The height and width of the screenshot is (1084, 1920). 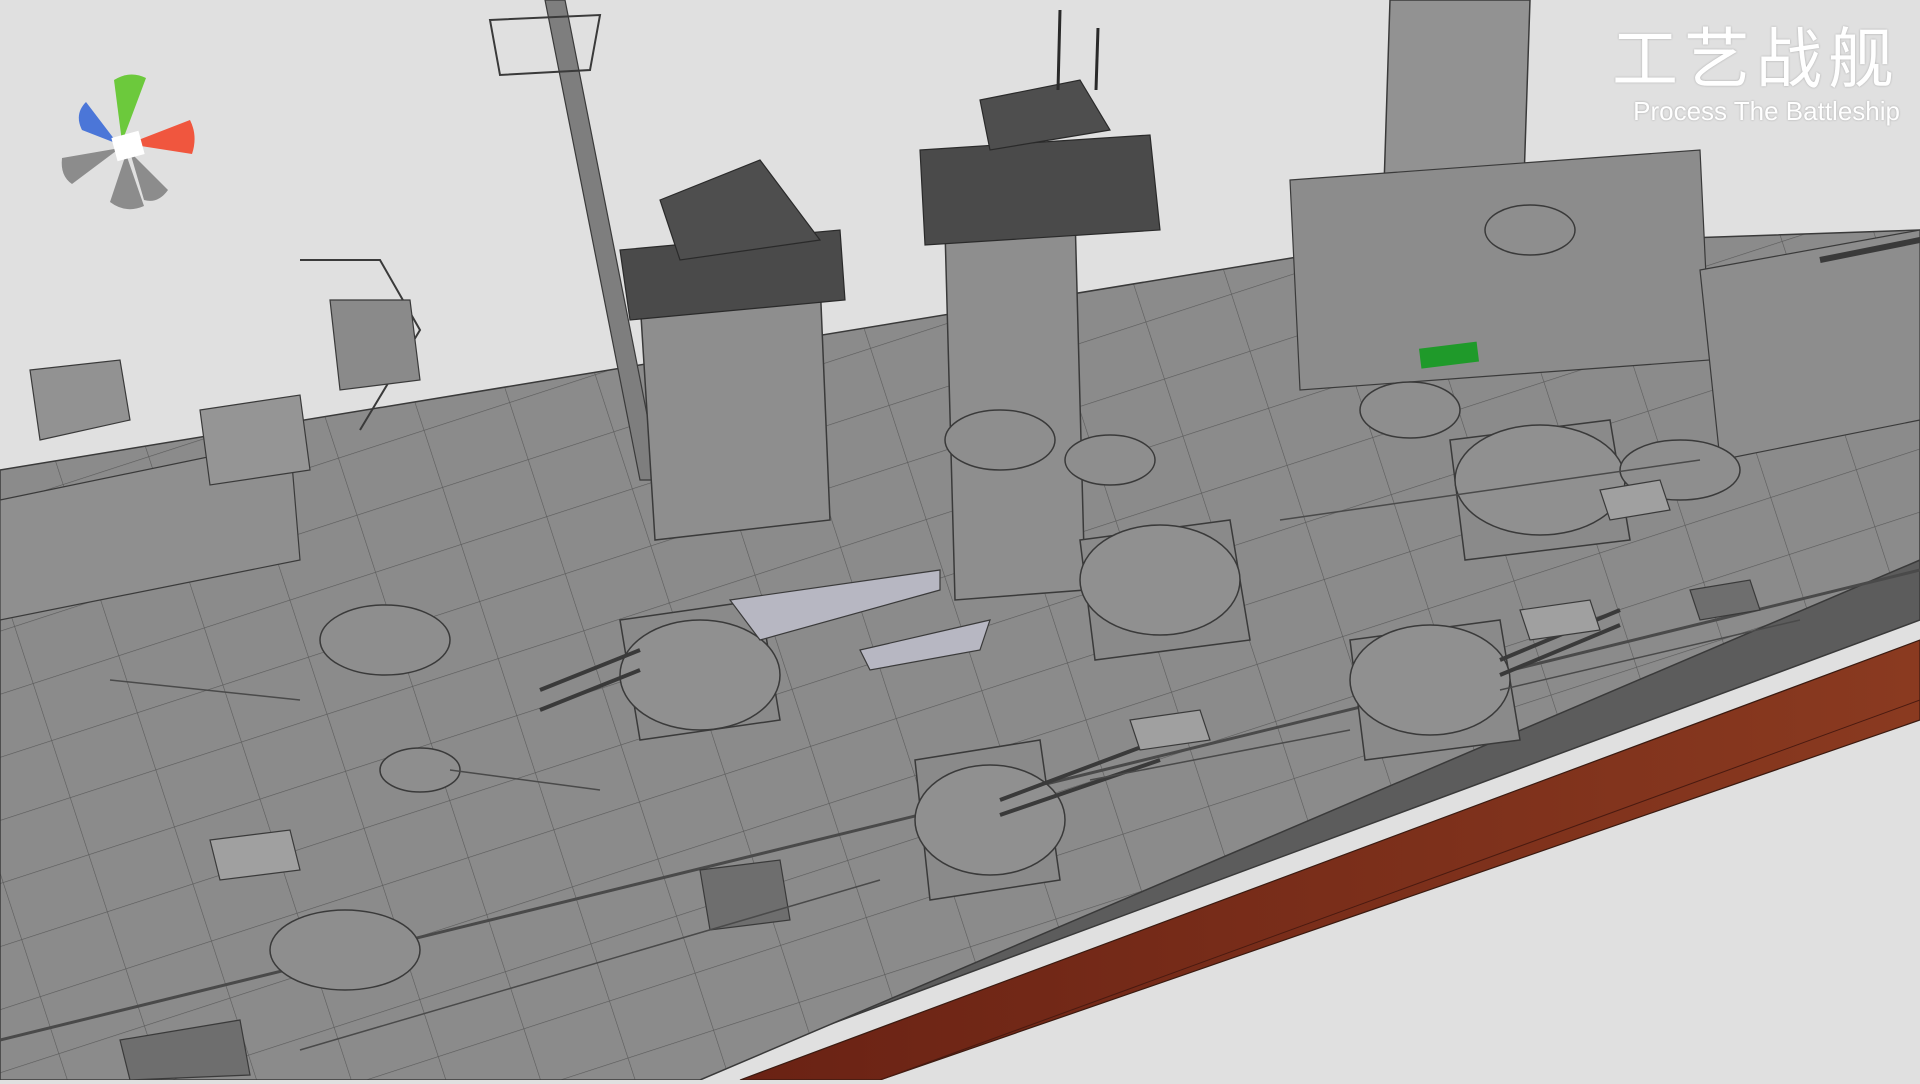 What do you see at coordinates (90, 166) in the screenshot?
I see `neg-x-axis-icon` at bounding box center [90, 166].